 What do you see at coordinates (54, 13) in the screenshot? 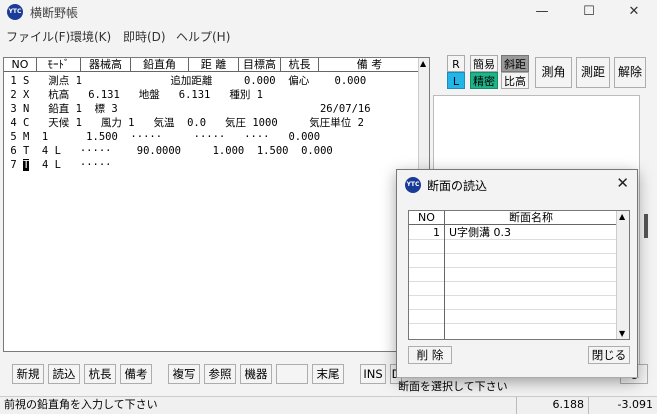
I see `window-title: 横断野帳` at bounding box center [54, 13].